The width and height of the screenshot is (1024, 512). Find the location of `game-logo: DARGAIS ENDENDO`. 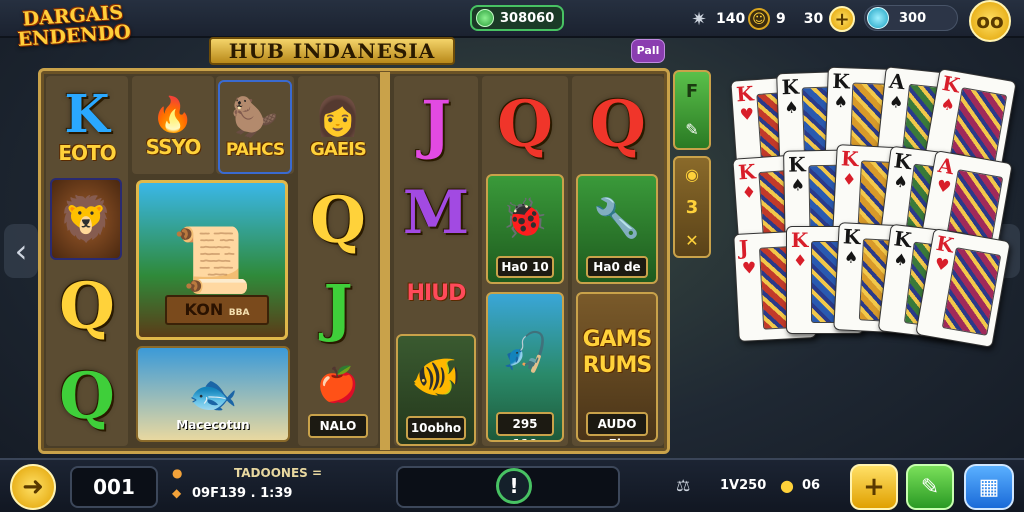

game-logo: DARGAIS ENDENDO is located at coordinates (73, 33).